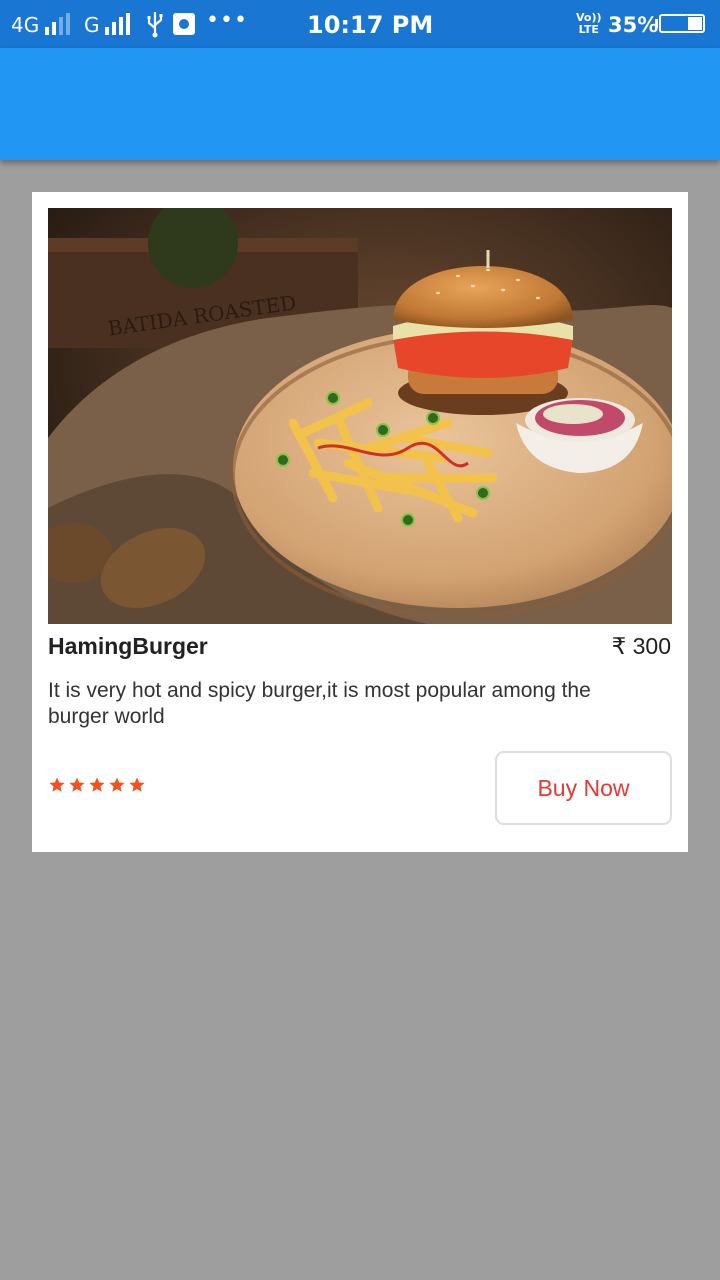 The height and width of the screenshot is (1280, 720). What do you see at coordinates (656, 23) in the screenshot?
I see `battery-nub` at bounding box center [656, 23].